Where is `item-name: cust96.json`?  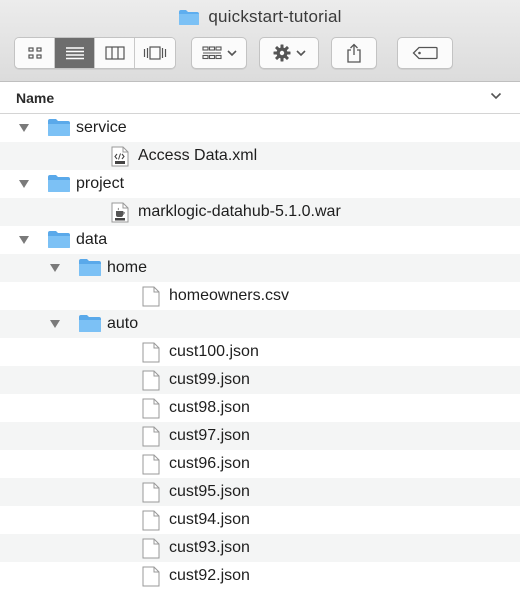 item-name: cust96.json is located at coordinates (209, 463).